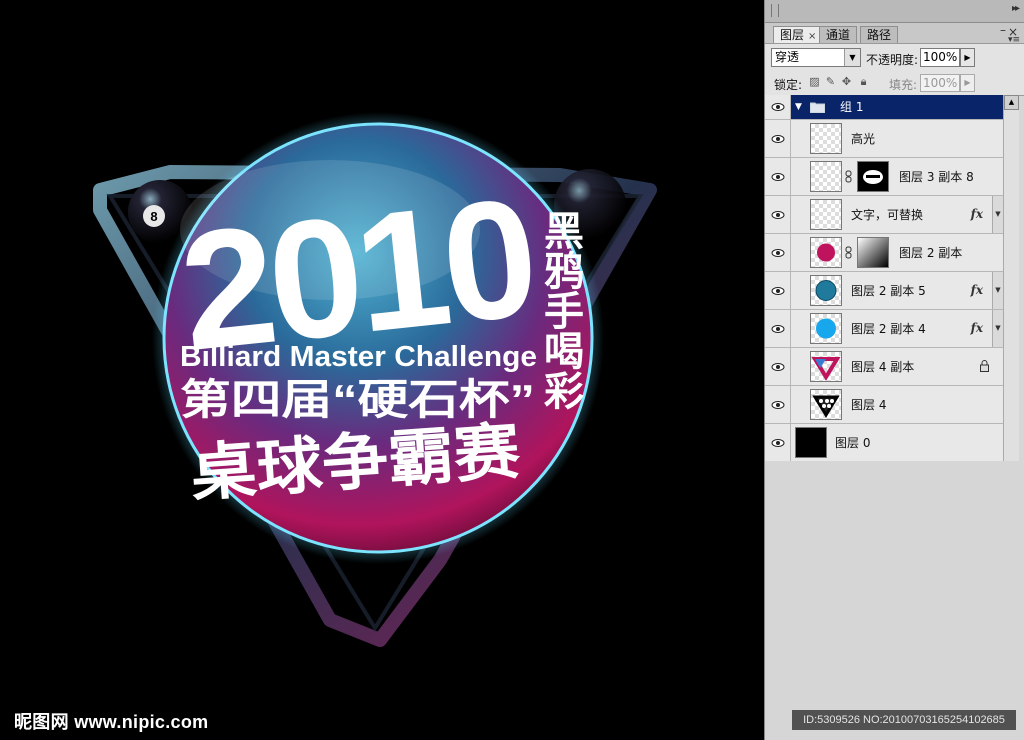 The height and width of the screenshot is (740, 1024). I want to click on layer-row: 图层 4 副本, so click(884, 367).